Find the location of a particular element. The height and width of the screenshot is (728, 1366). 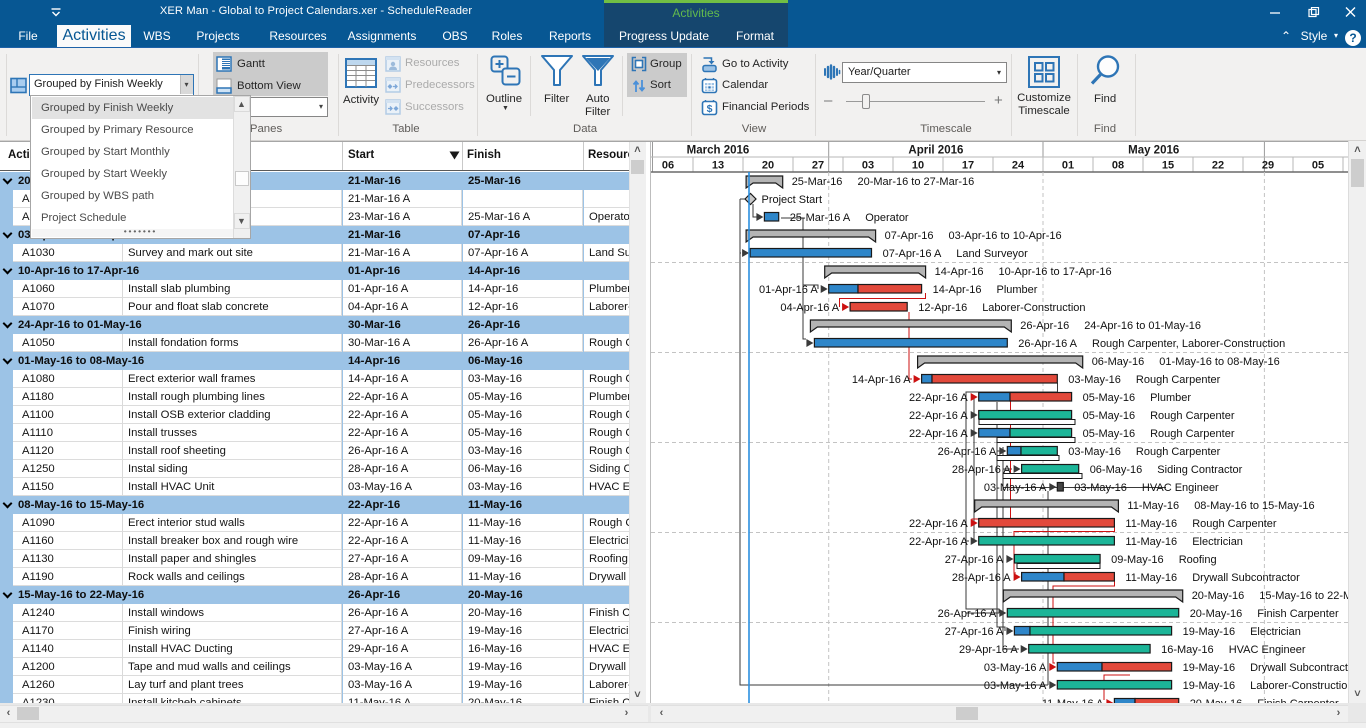

svg-text: 07-Apr-16 is located at coordinates (909, 236).